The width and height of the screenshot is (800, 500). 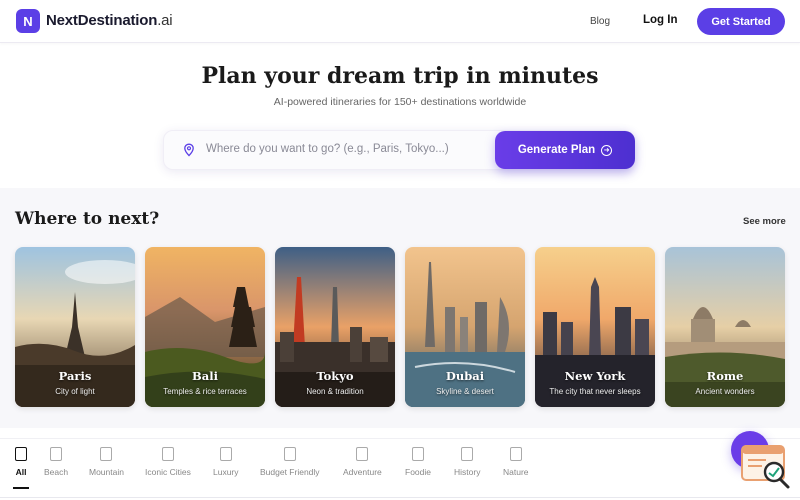 I want to click on new-york-photo, so click(x=595, y=327).